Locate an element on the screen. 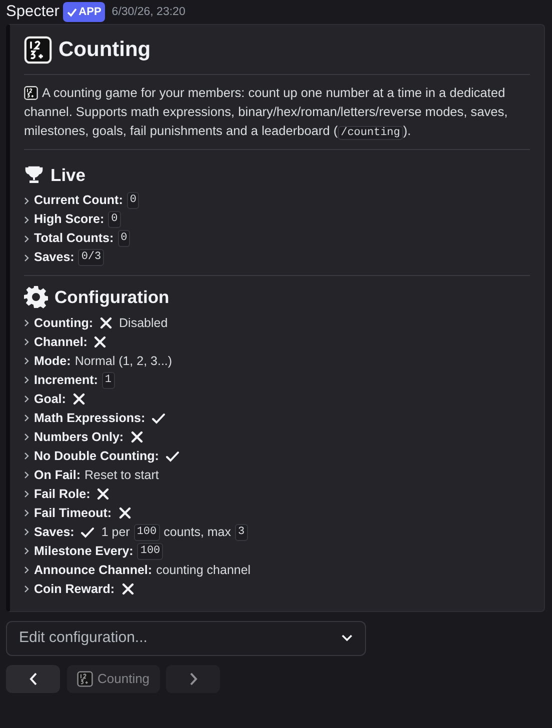  field-label: Counting: is located at coordinates (64, 323).